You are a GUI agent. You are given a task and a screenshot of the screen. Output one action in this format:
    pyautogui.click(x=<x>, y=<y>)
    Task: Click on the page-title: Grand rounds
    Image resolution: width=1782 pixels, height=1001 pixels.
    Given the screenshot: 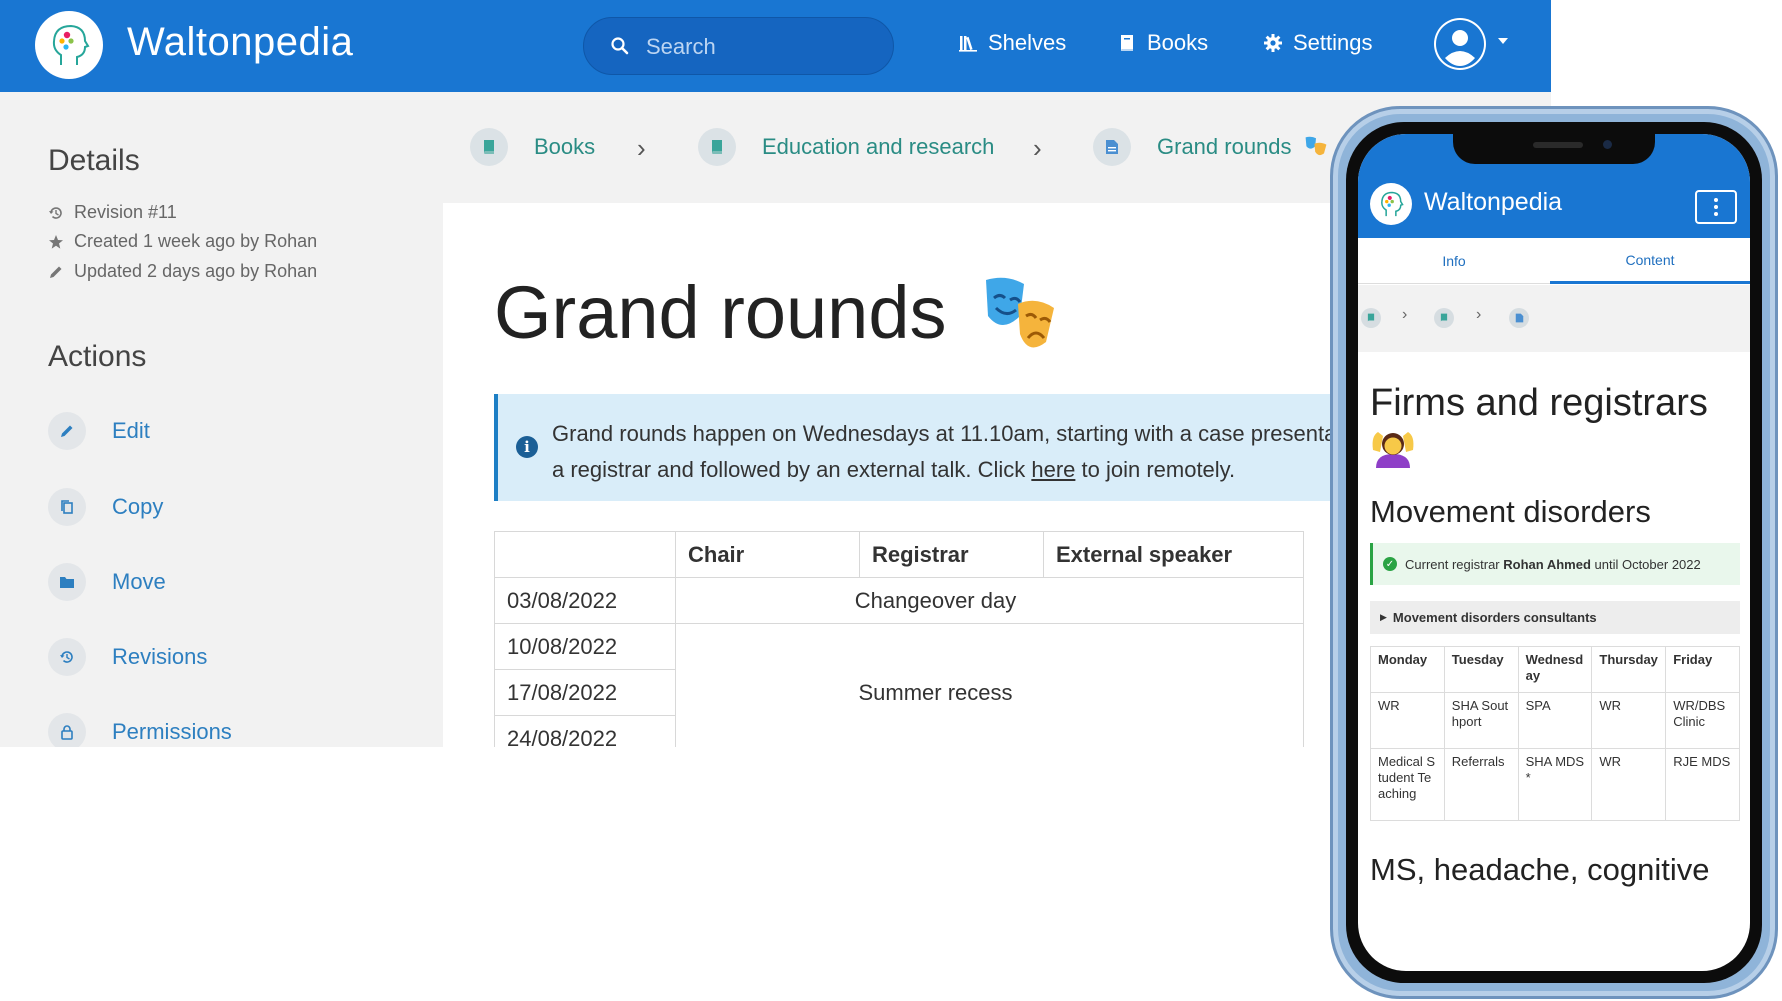 What is the action you would take?
    pyautogui.click(x=720, y=312)
    